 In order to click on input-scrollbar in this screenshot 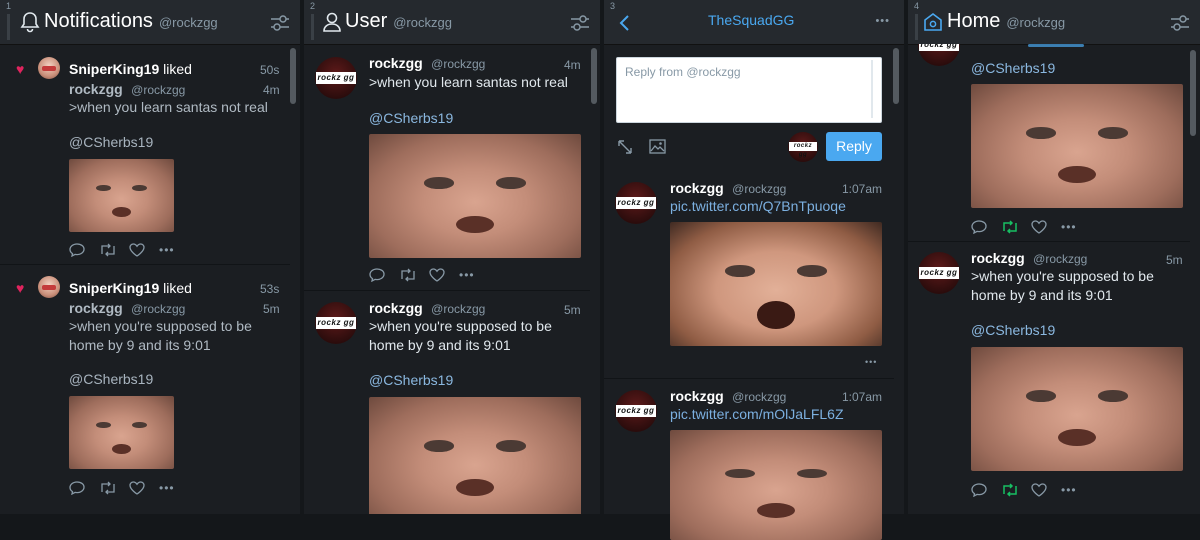, I will do `click(872, 89)`.